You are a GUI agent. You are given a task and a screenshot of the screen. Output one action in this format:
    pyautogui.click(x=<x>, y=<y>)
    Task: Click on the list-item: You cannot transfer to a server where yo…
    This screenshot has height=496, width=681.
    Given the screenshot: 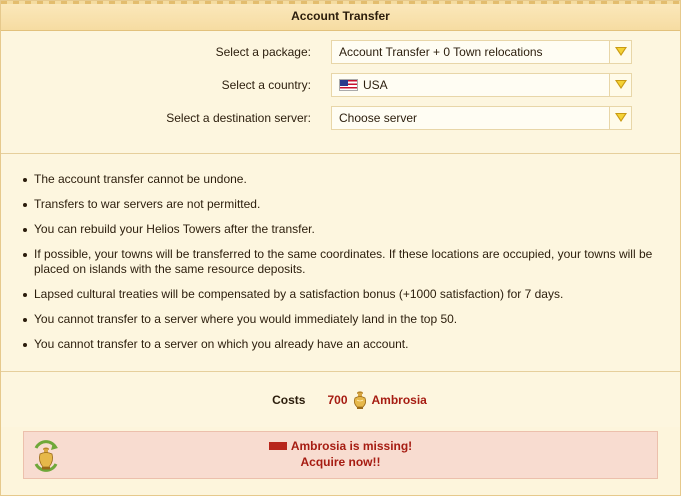 What is the action you would take?
    pyautogui.click(x=351, y=319)
    